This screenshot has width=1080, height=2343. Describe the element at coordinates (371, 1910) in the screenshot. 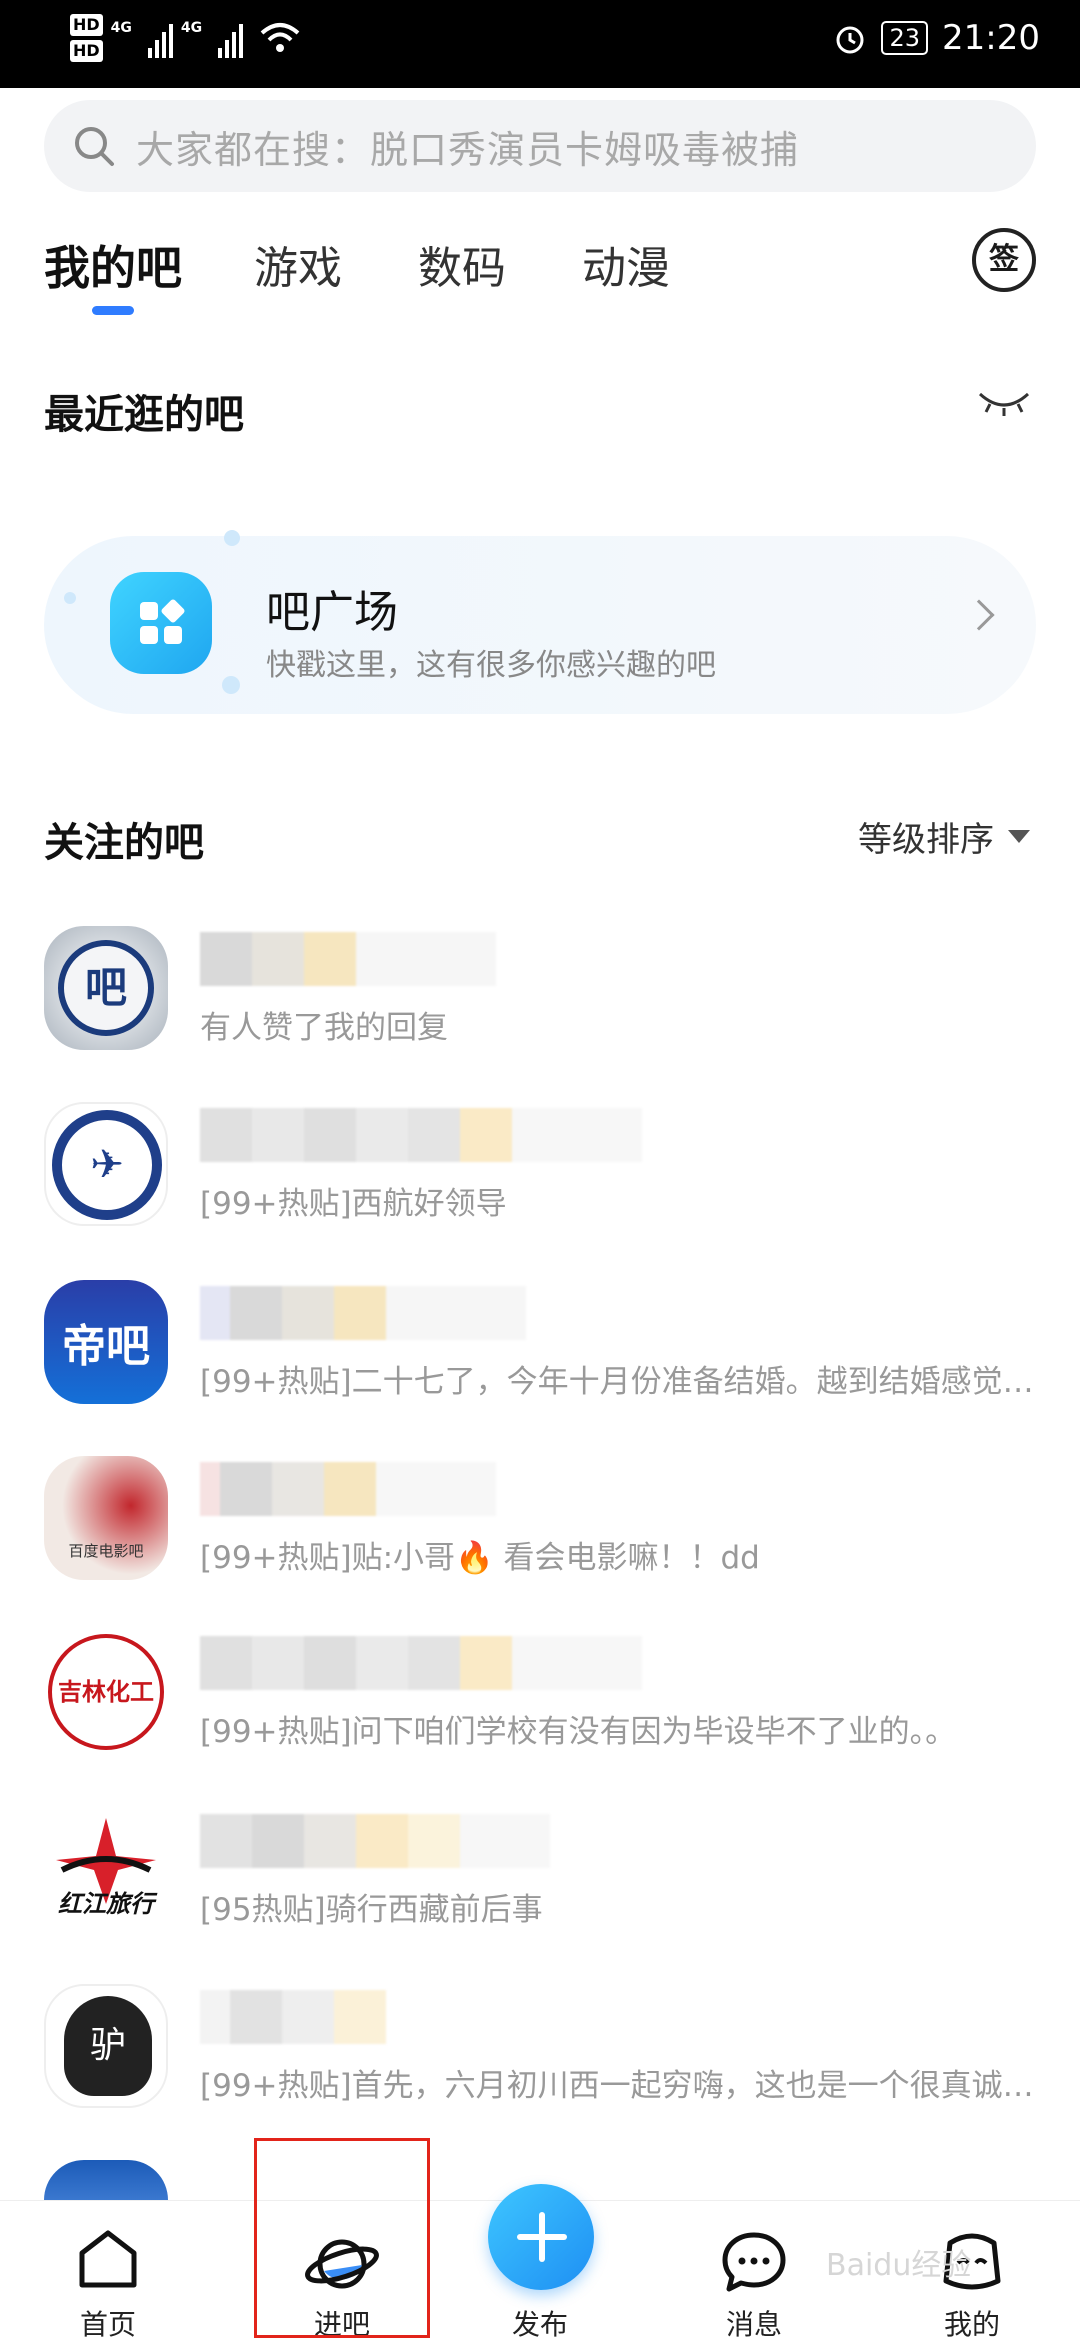

I see `bar-snippet: [95热贴]骑行西藏前后事` at that location.